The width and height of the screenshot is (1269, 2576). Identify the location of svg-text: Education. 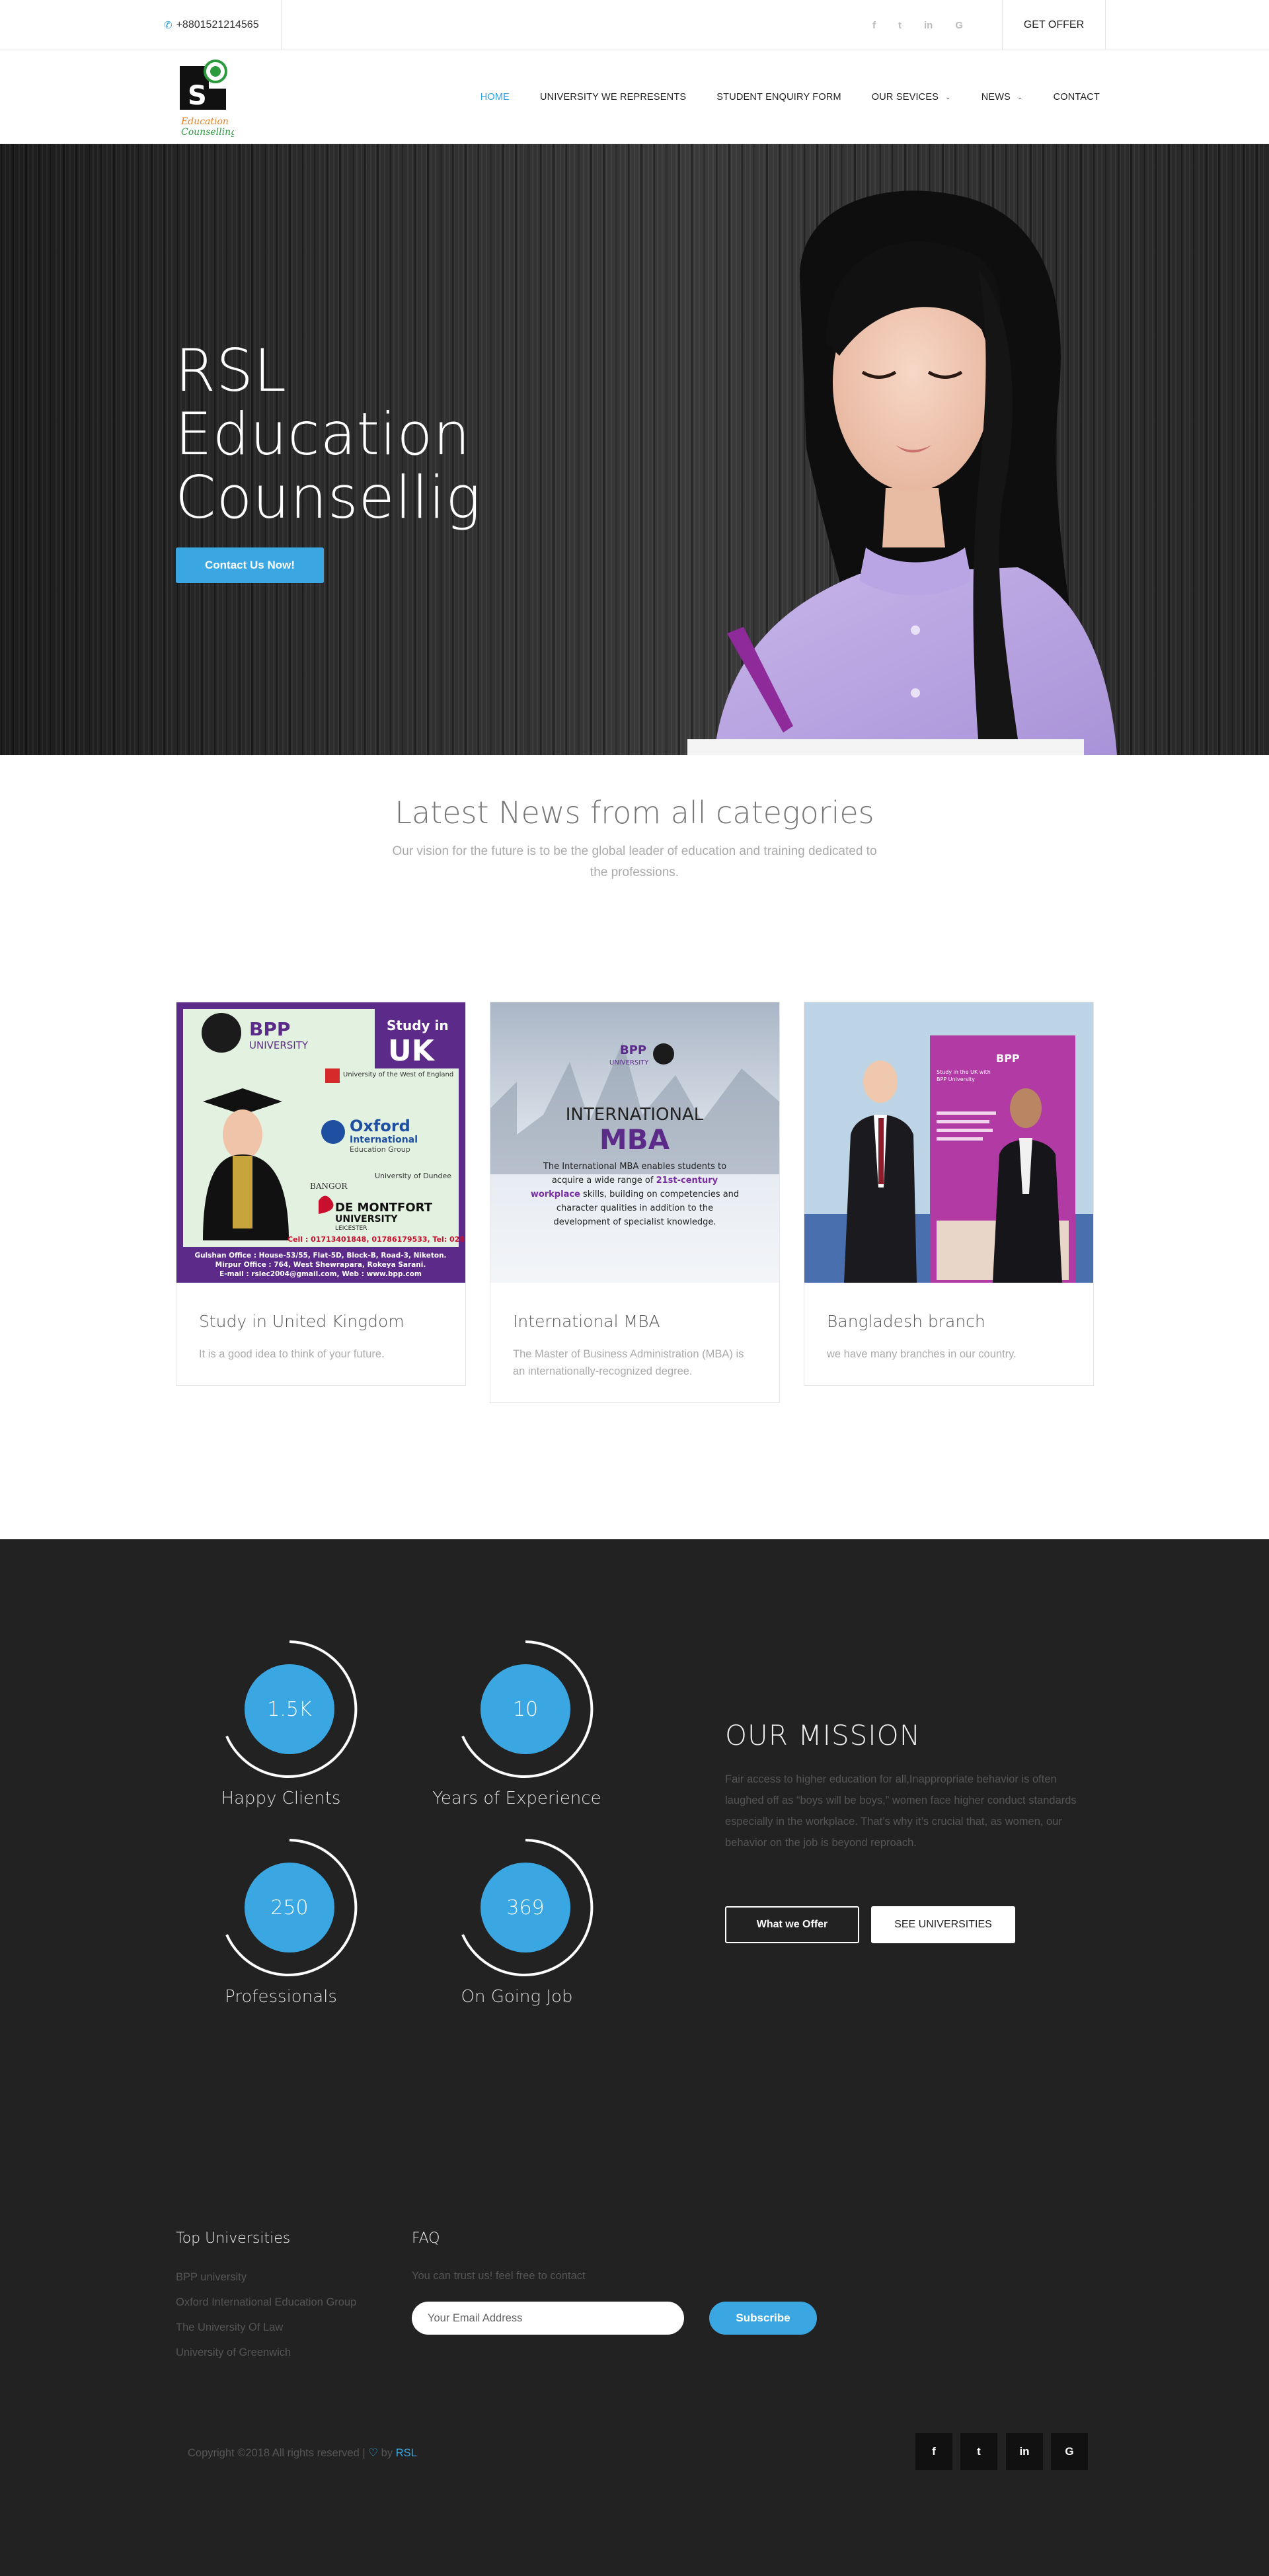
(204, 121).